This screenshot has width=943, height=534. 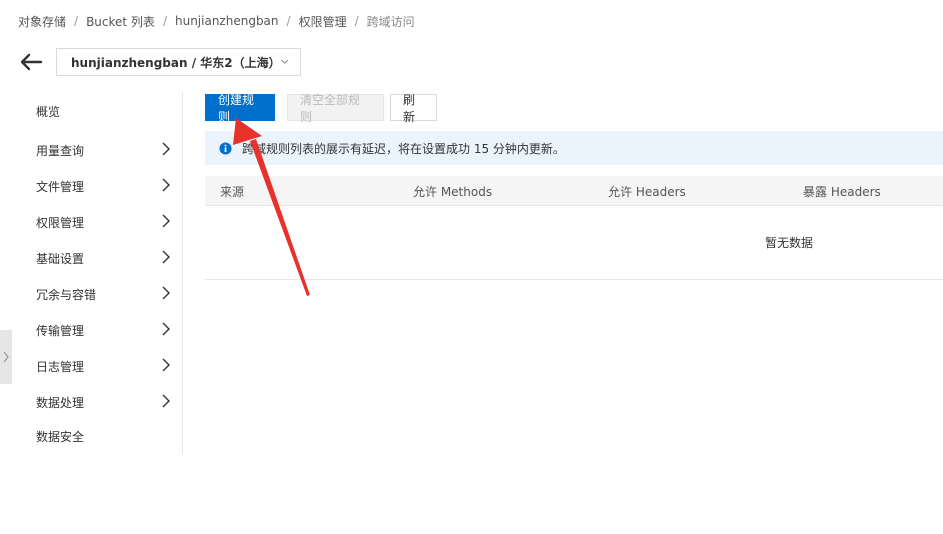 I want to click on sidebar-collapse-toggle, so click(x=6, y=357).